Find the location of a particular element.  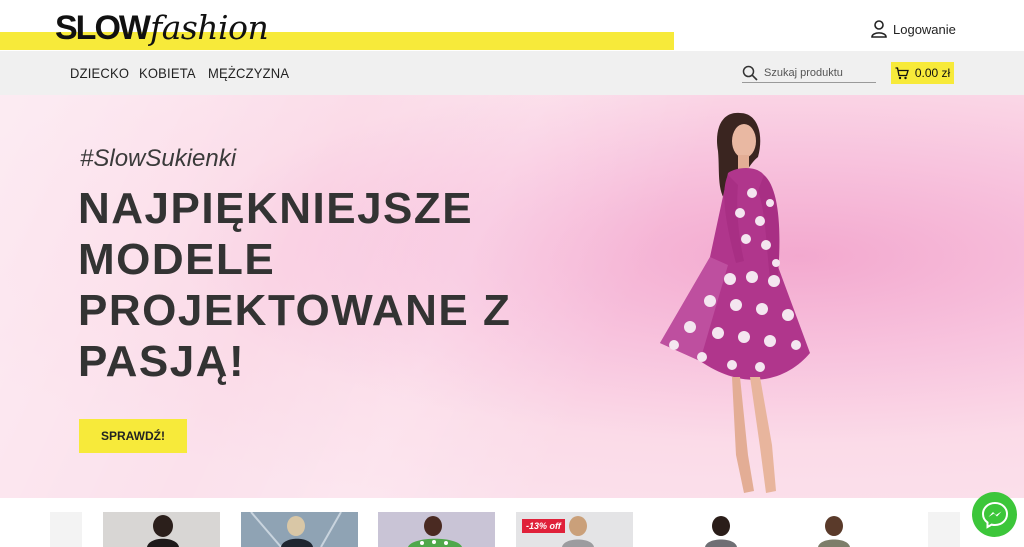

carousel-next-button is located at coordinates (944, 529).